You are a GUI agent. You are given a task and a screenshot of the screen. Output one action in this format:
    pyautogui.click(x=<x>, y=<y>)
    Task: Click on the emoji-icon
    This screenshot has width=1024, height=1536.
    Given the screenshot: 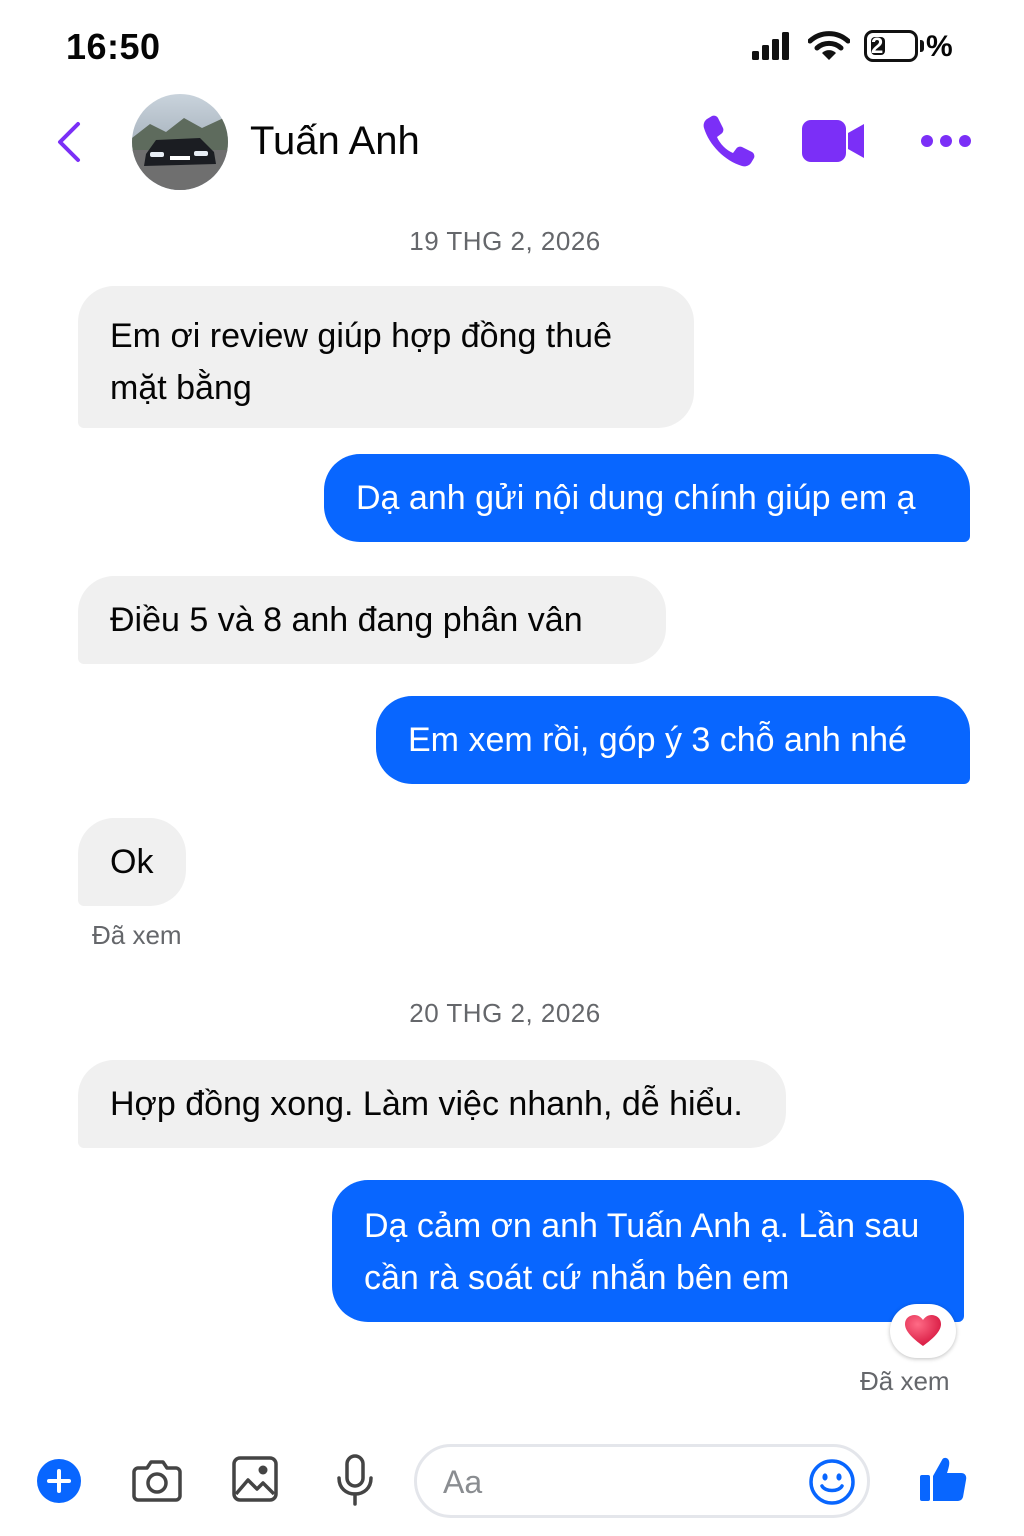 What is the action you would take?
    pyautogui.click(x=832, y=1482)
    